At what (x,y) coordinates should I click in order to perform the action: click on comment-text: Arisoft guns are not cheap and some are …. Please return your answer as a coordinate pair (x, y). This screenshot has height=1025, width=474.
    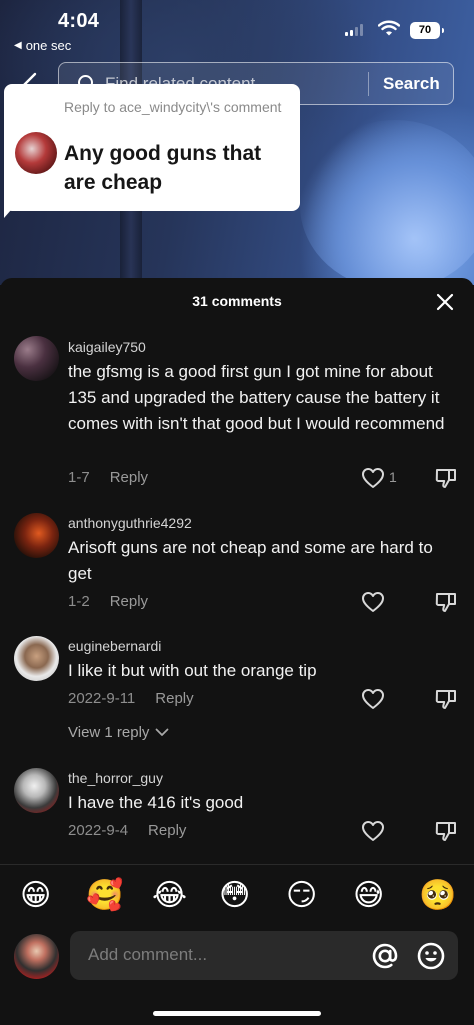
    Looking at the image, I should click on (250, 560).